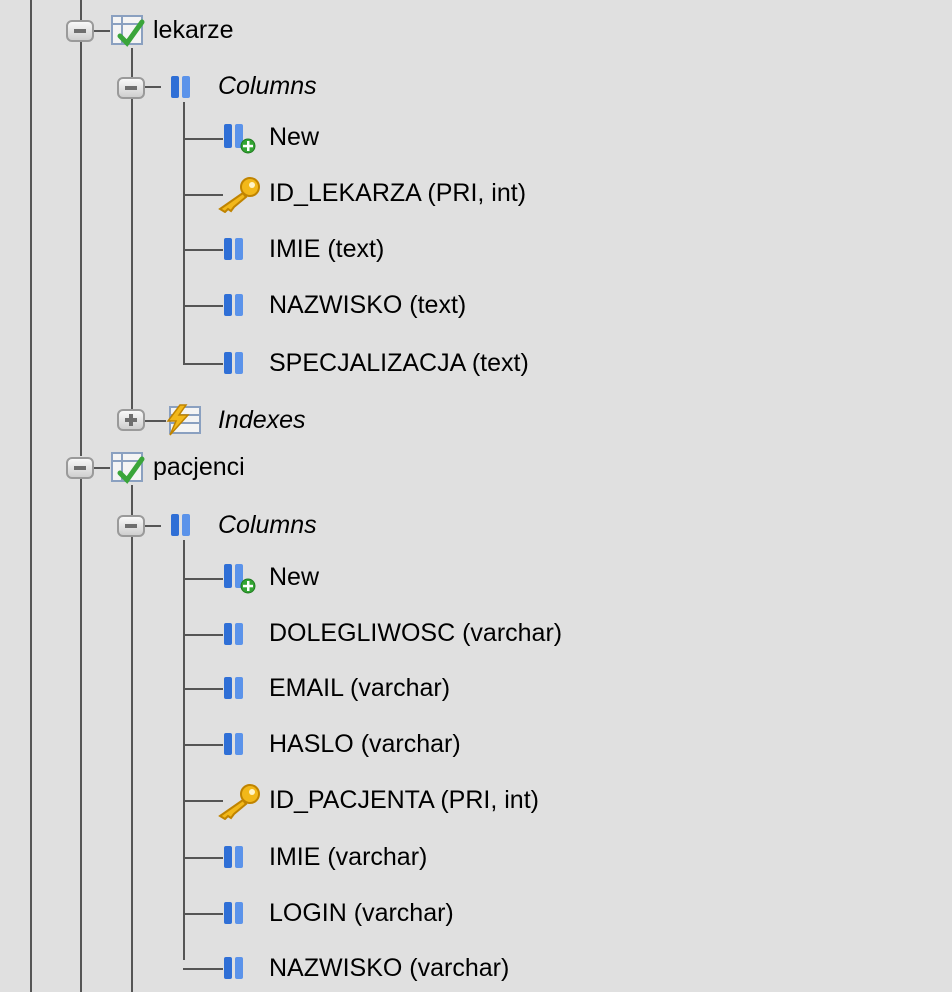  I want to click on indexes-icon, so click(183, 420).